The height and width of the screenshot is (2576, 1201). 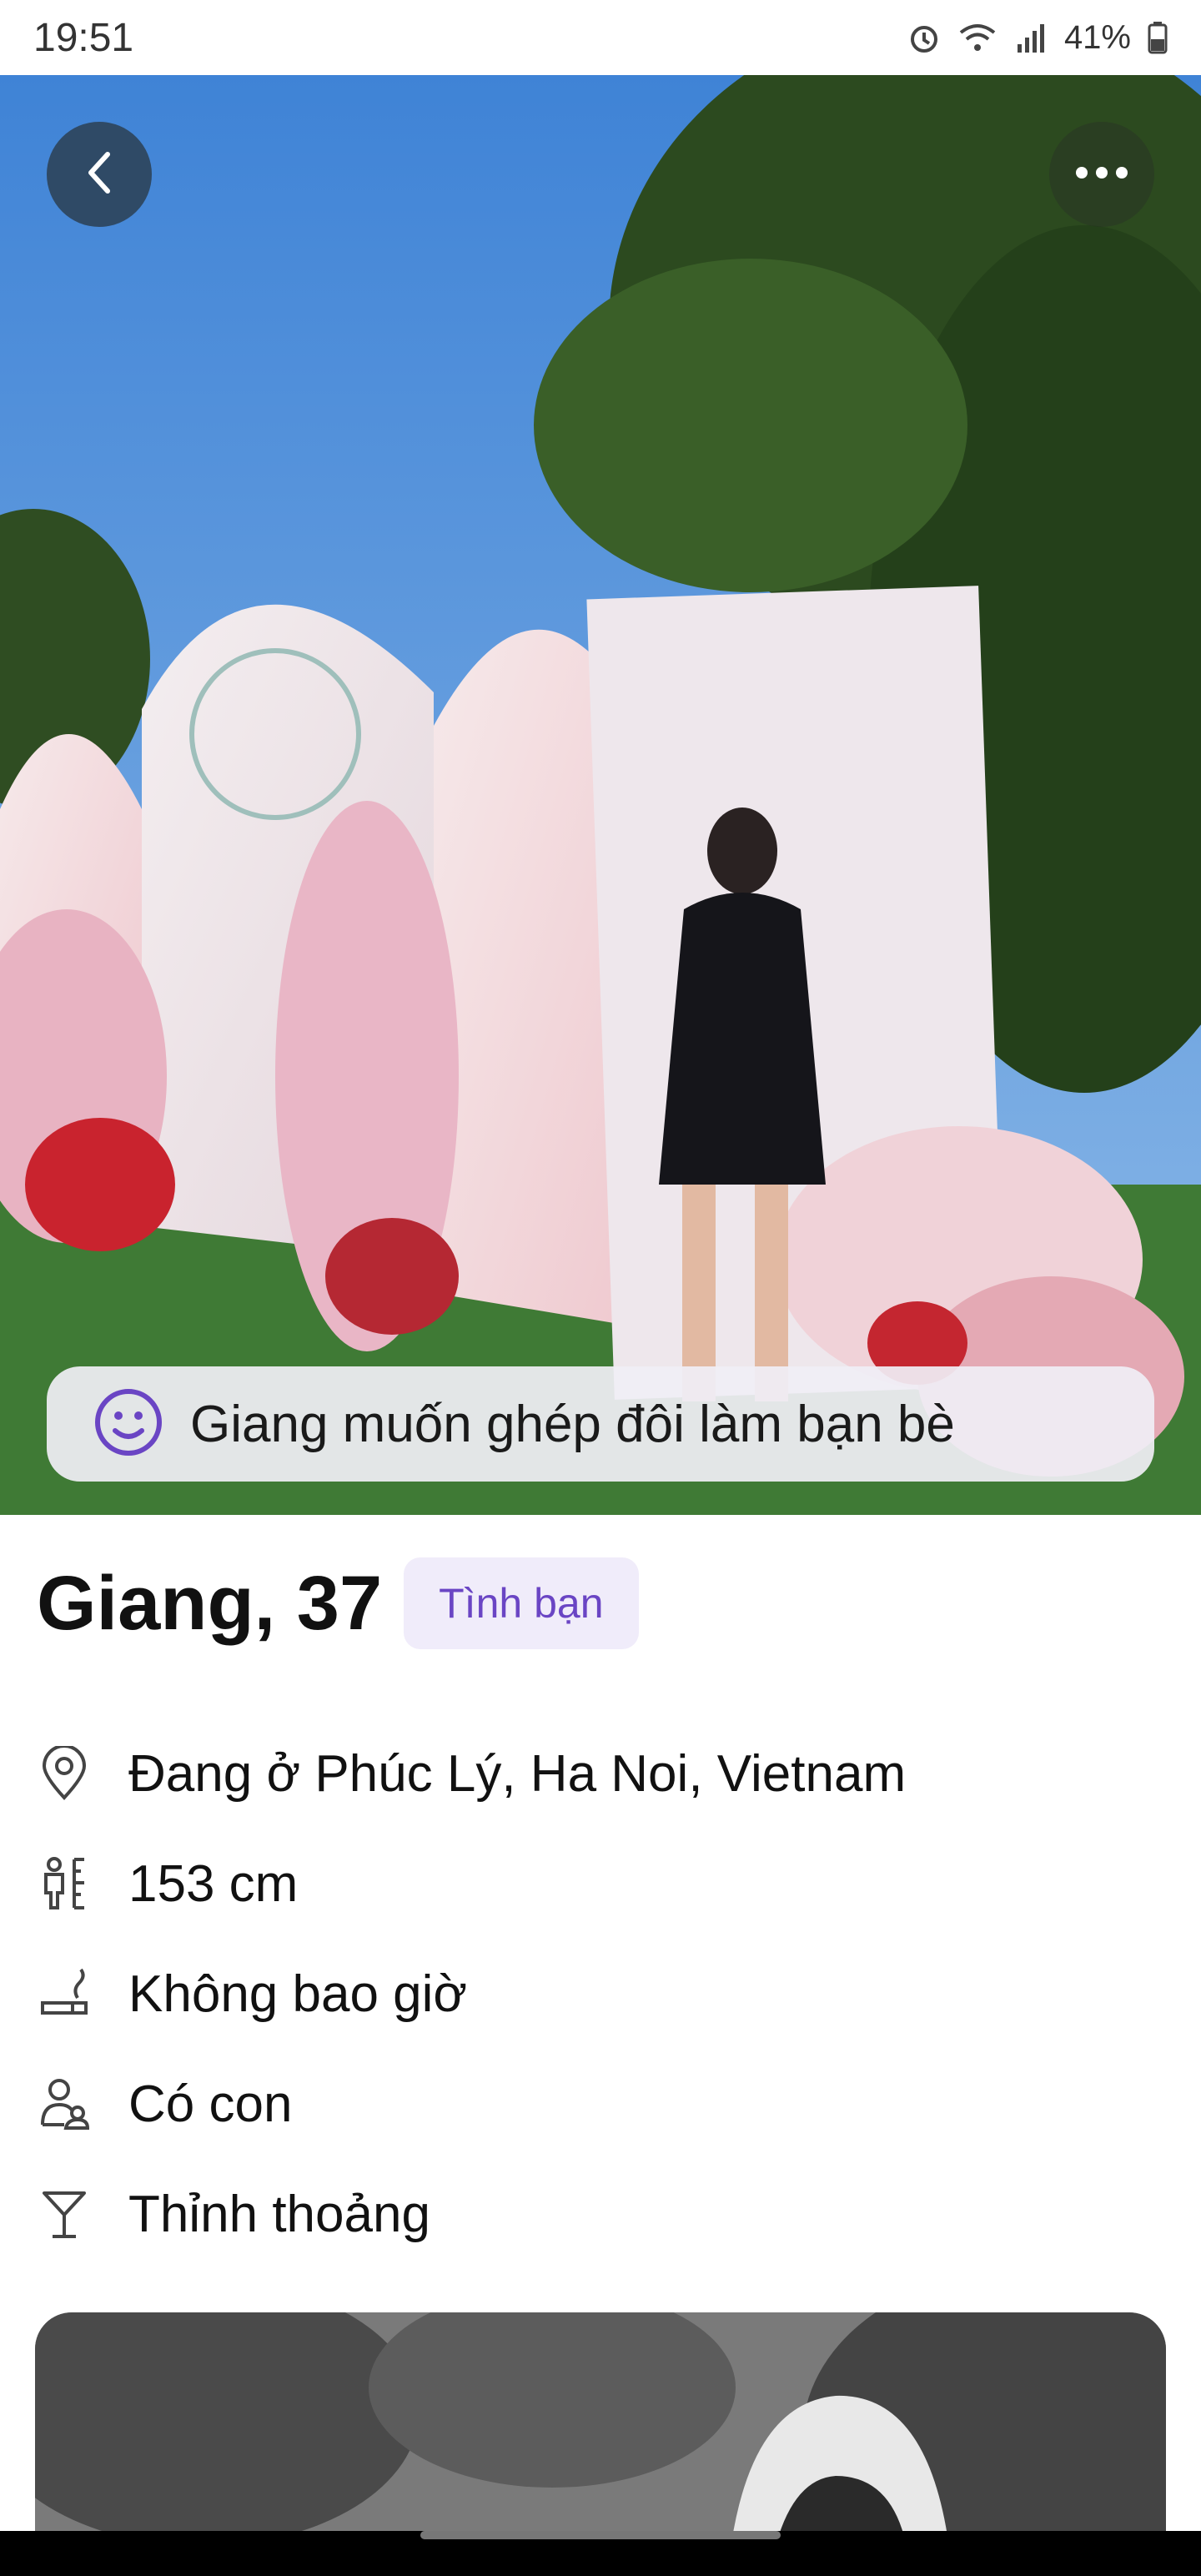 I want to click on intent-tag: Tình bạn, so click(x=521, y=1603).